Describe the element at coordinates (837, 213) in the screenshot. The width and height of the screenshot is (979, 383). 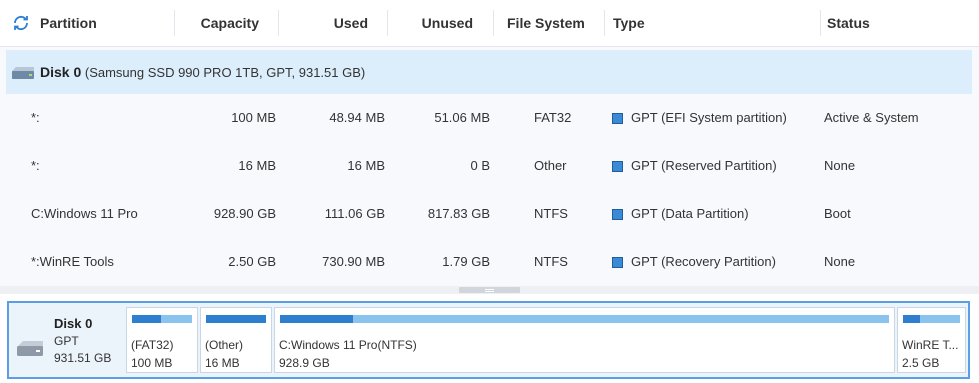
I see `partition-status: Boot` at that location.